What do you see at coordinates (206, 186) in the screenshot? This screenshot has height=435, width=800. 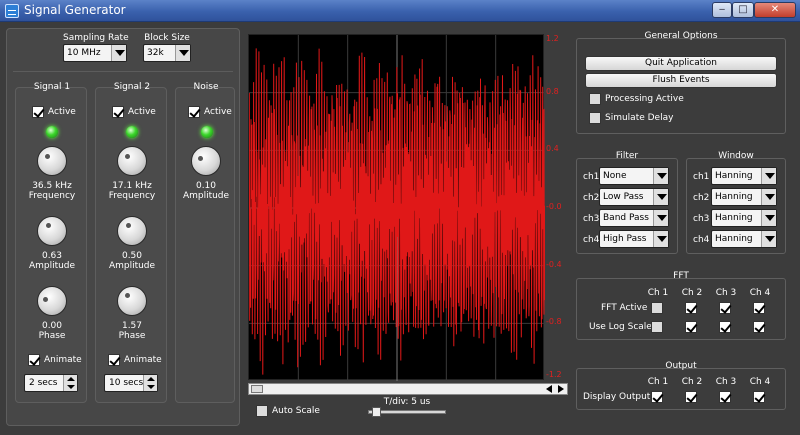 I see `noise-amplitude-value: 0.10` at bounding box center [206, 186].